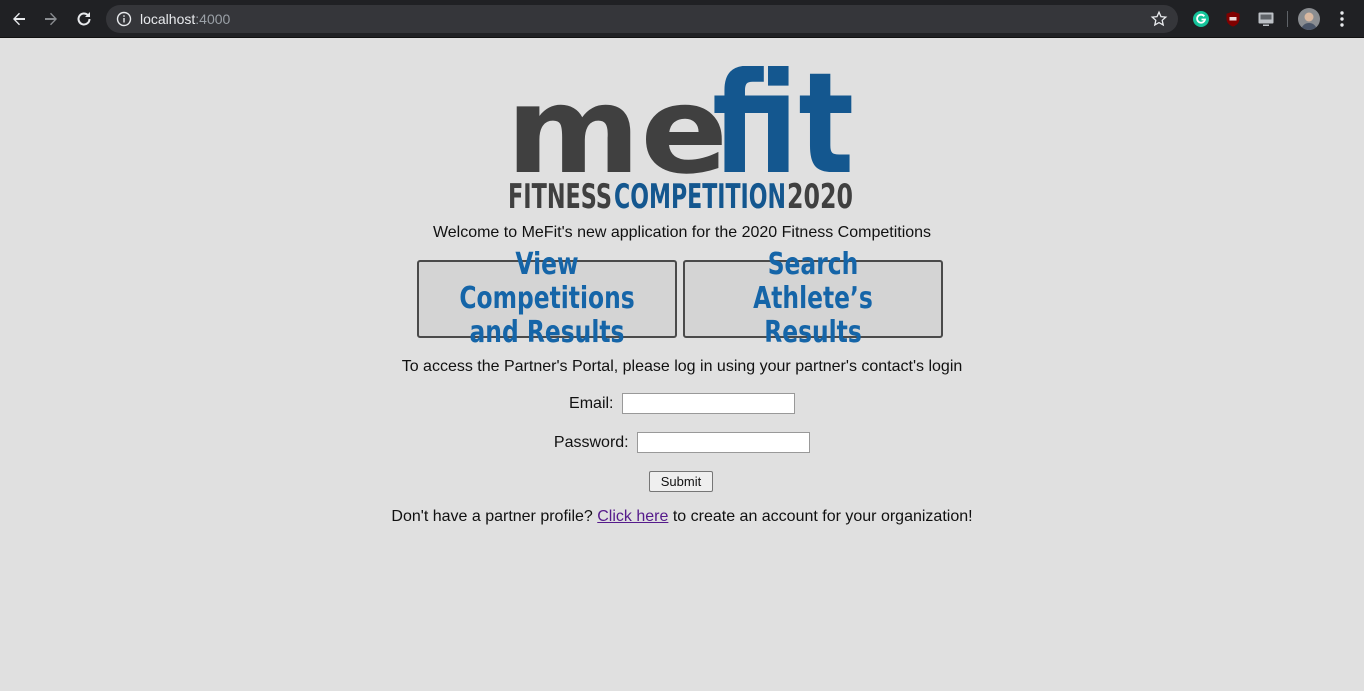 This screenshot has width=1364, height=691. I want to click on email-row: Email:, so click(682, 403).